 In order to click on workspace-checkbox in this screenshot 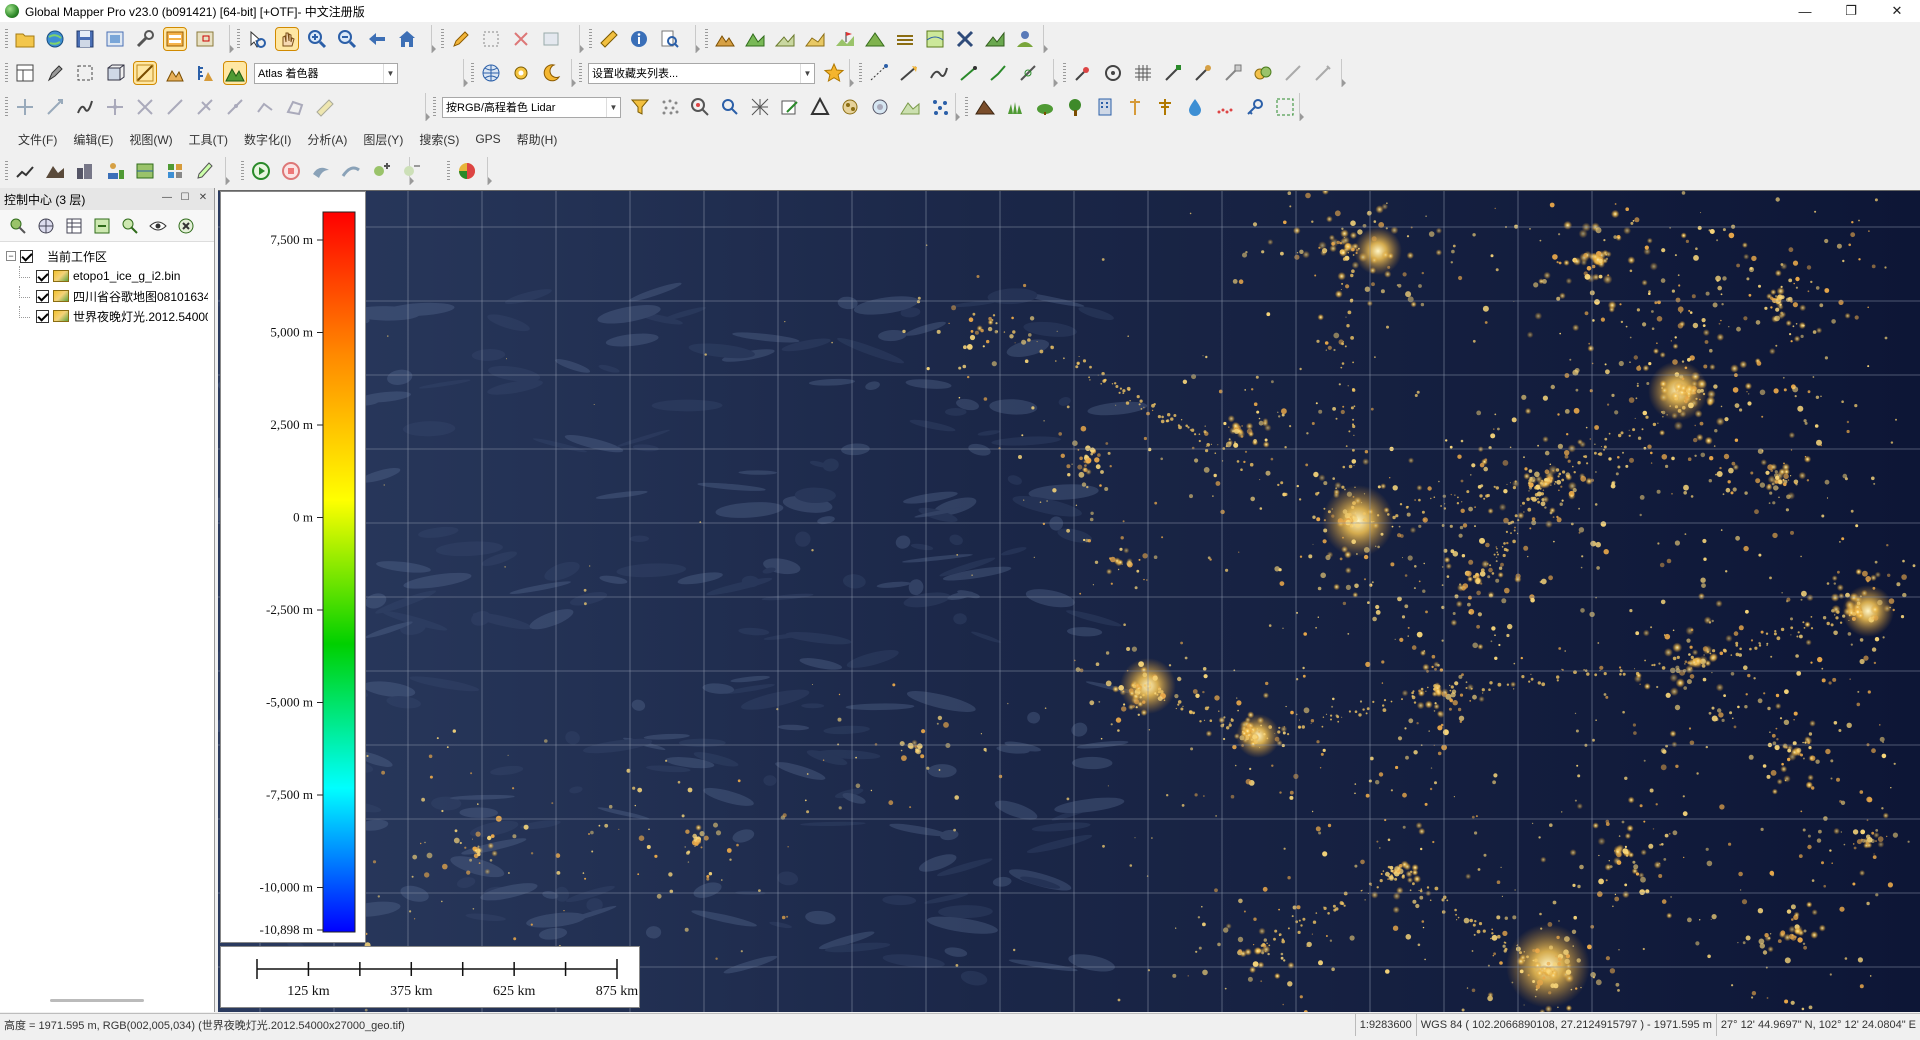, I will do `click(26, 256)`.